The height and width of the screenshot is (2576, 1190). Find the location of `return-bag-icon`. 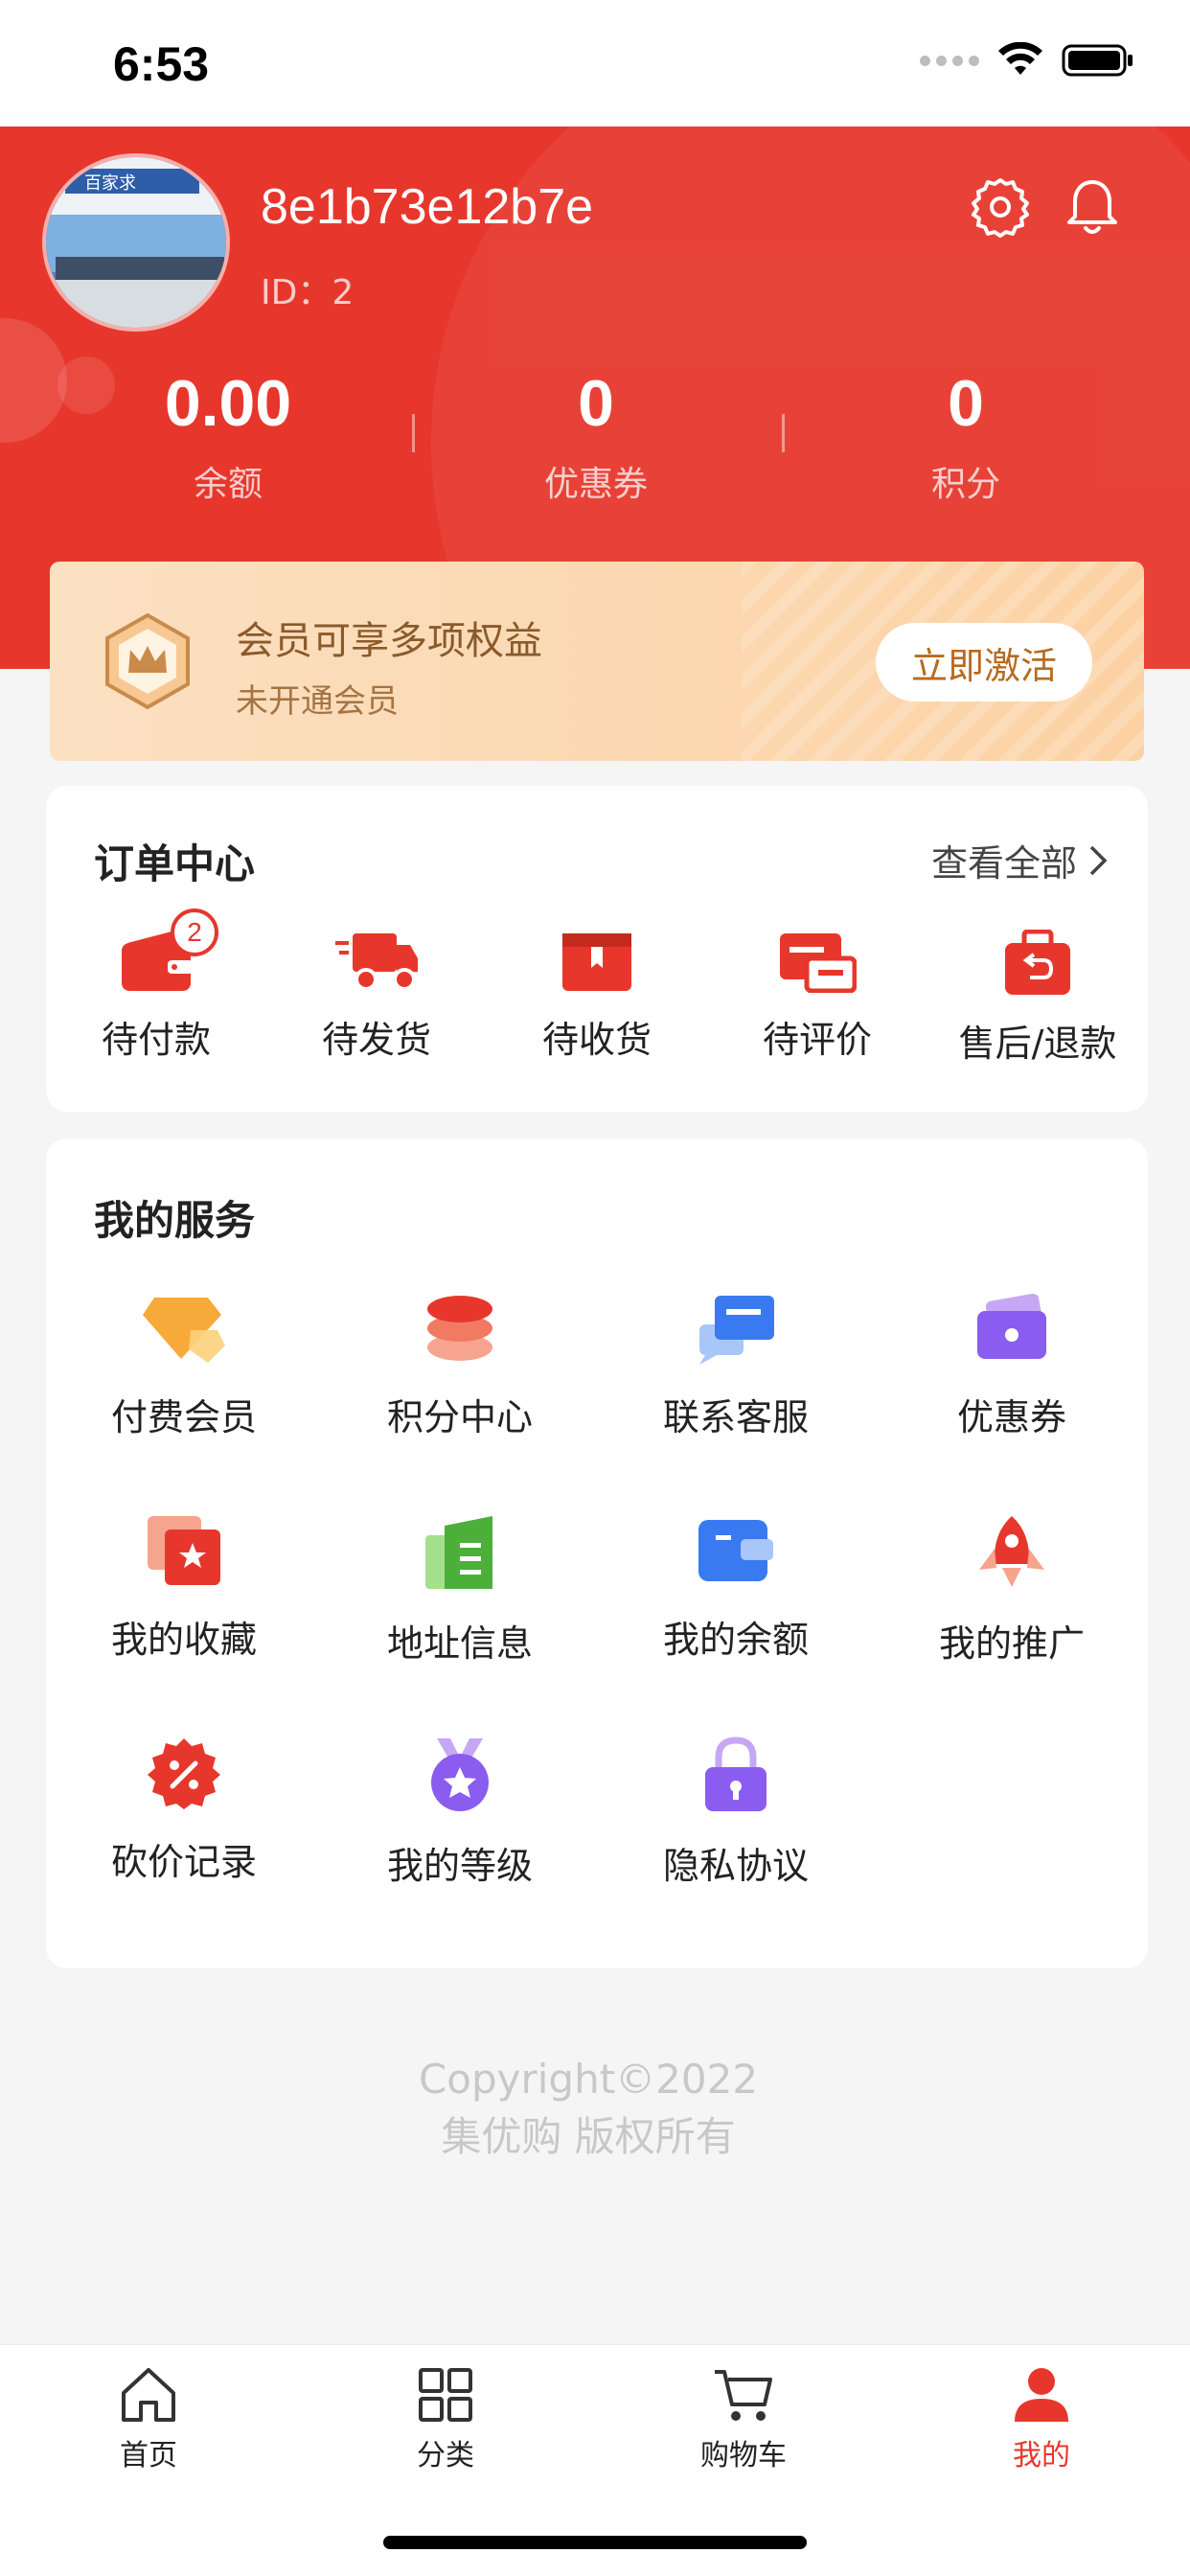

return-bag-icon is located at coordinates (1038, 962).